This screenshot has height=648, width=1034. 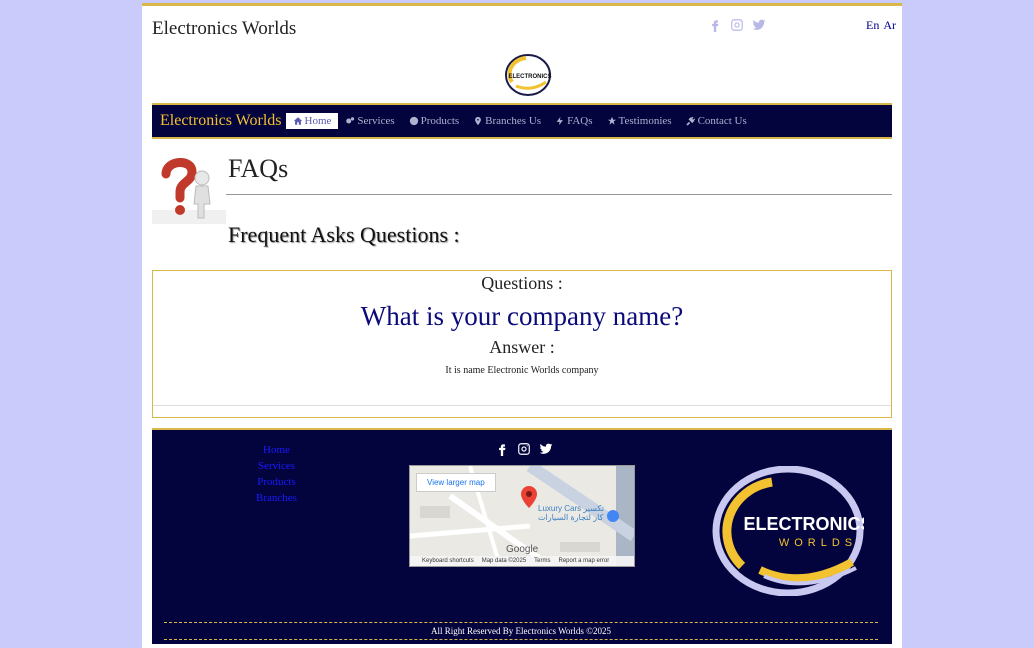 I want to click on svg-text: ELECTRONICS, so click(x=529, y=77).